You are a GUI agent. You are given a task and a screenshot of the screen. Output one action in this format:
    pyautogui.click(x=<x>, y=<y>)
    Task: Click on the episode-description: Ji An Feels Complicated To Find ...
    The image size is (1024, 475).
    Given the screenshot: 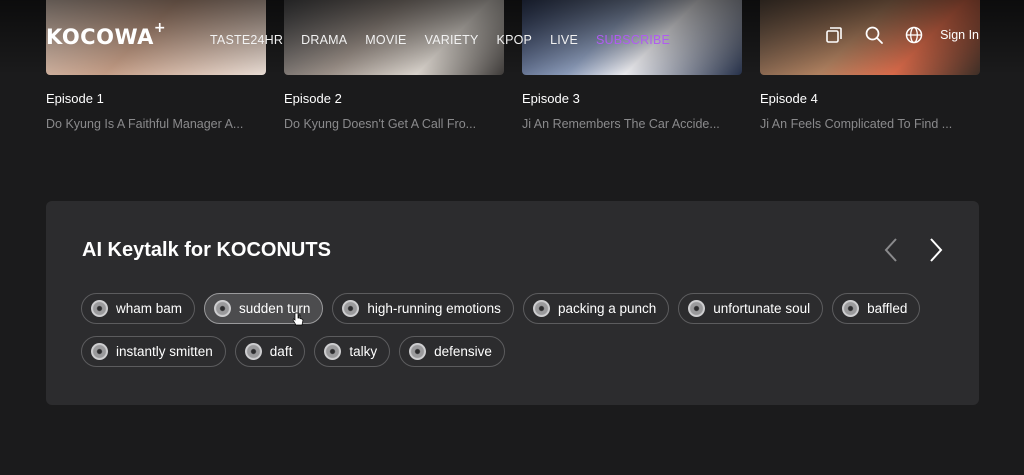 What is the action you would take?
    pyautogui.click(x=856, y=124)
    